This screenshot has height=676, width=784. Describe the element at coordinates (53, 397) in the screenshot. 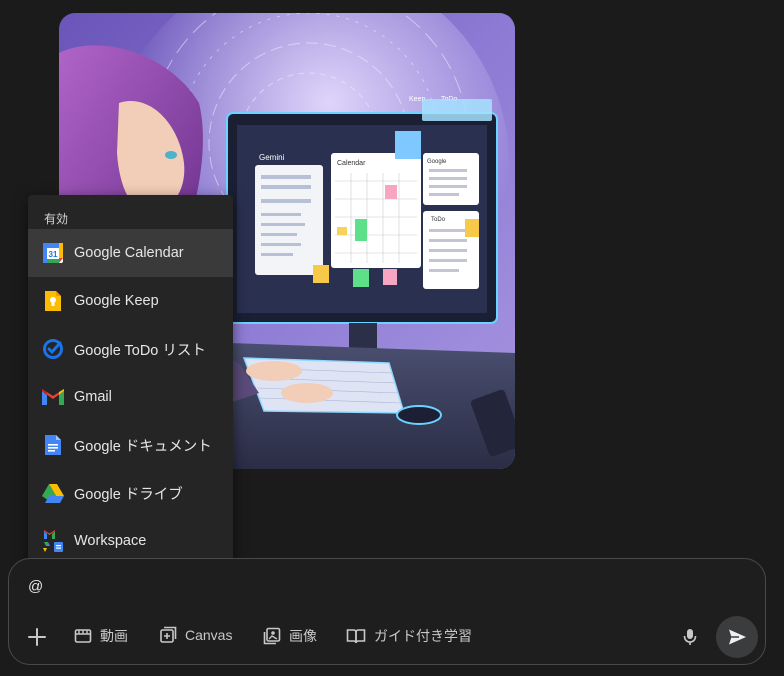

I see `gmail-icon` at that location.